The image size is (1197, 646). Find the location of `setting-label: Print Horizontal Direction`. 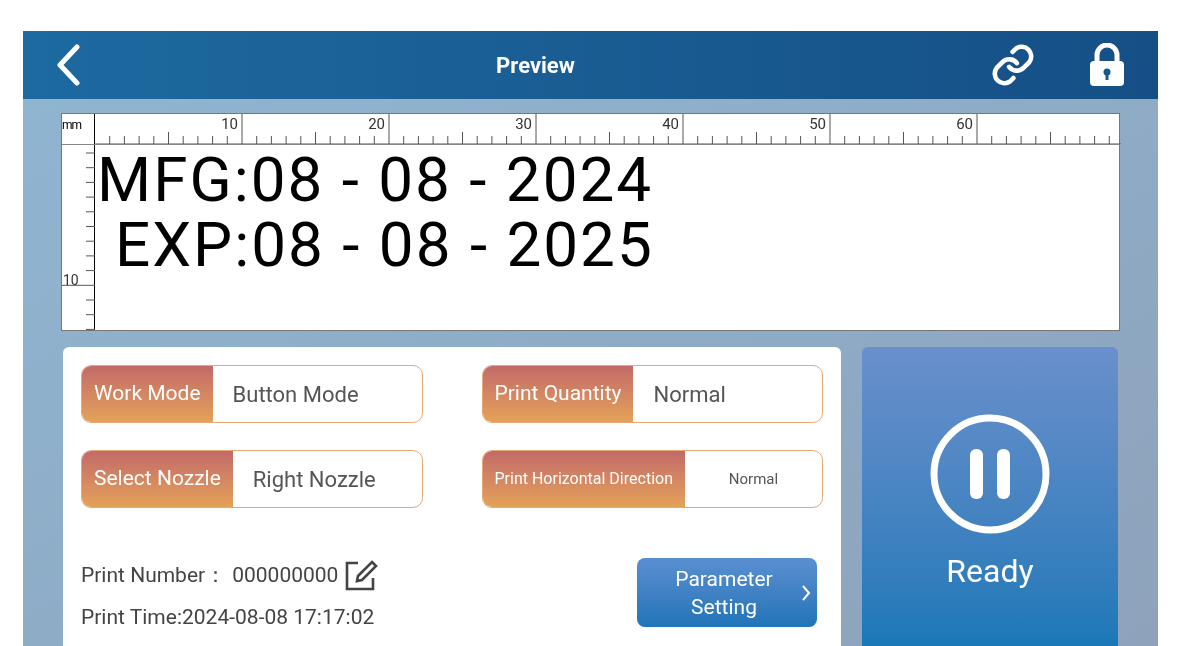

setting-label: Print Horizontal Direction is located at coordinates (583, 479).